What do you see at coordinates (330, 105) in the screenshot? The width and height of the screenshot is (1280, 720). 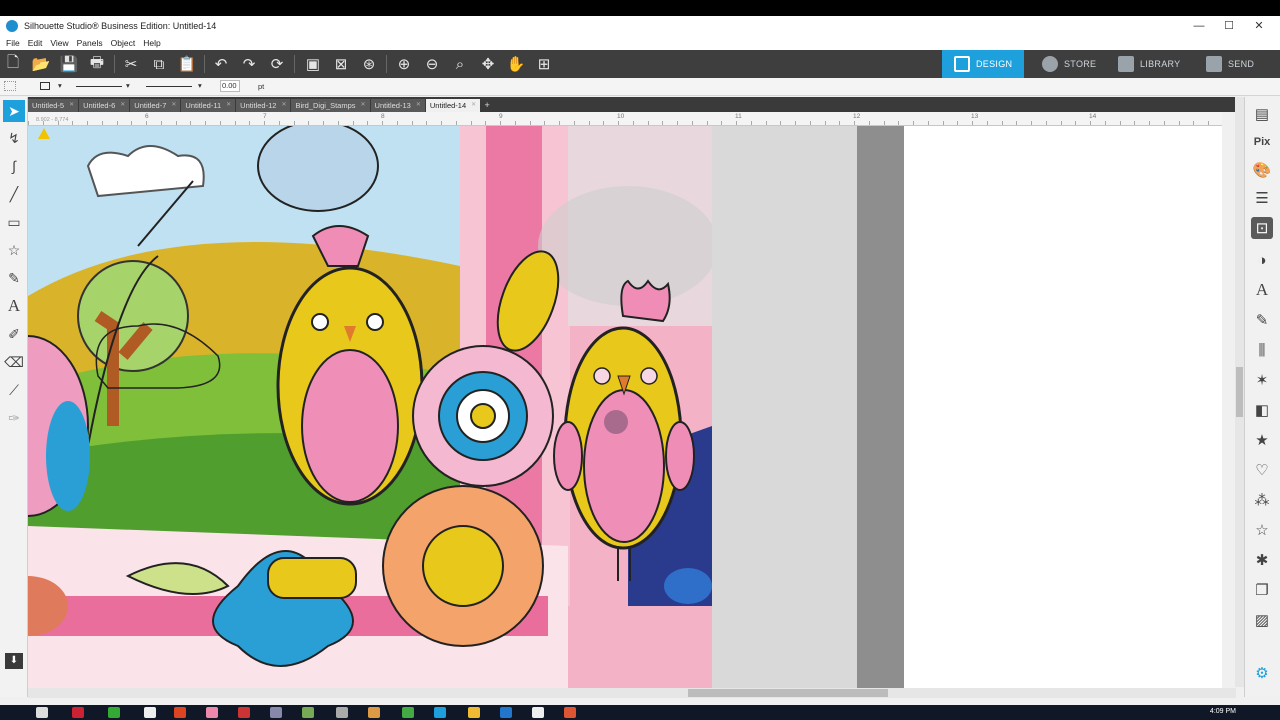 I see `tab-bird-digi-stamps: Bird_Digi_Stamps ✕` at bounding box center [330, 105].